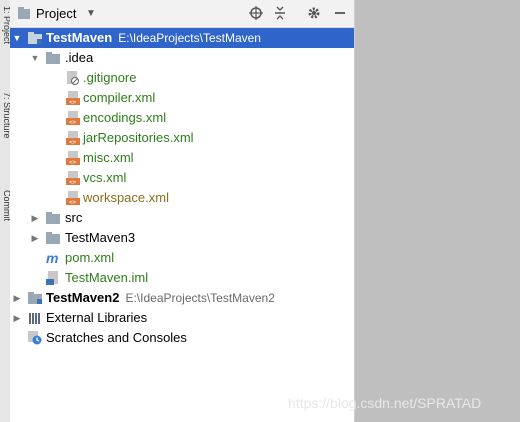 Image resolution: width=520 pixels, height=422 pixels. I want to click on collapse-all-icon, so click(280, 13).